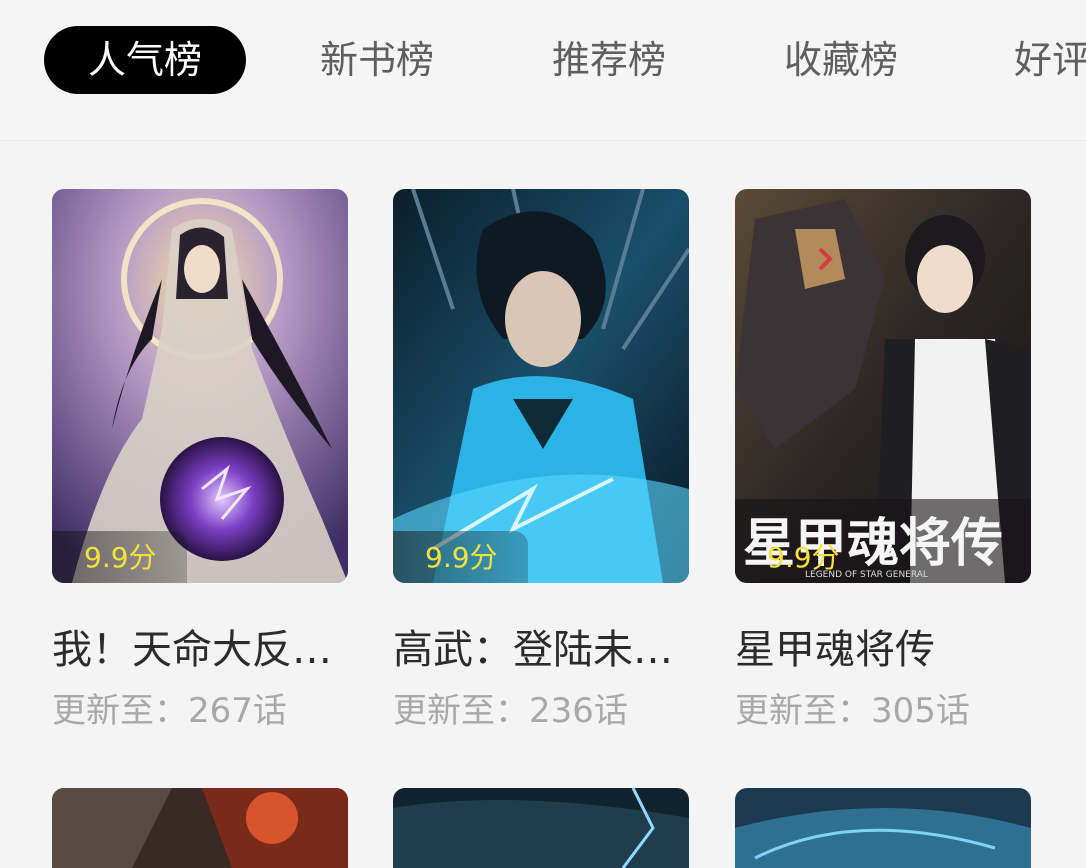  I want to click on cover-illustration: 星甲魂将传 LEGEND OF STAR GENERAL, so click(883, 386).